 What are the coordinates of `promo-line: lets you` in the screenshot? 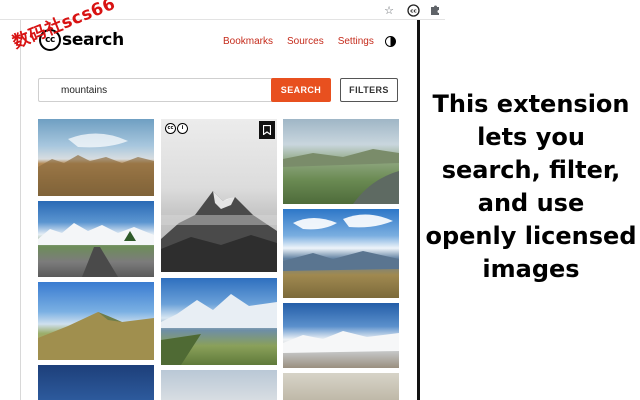 It's located at (531, 137).